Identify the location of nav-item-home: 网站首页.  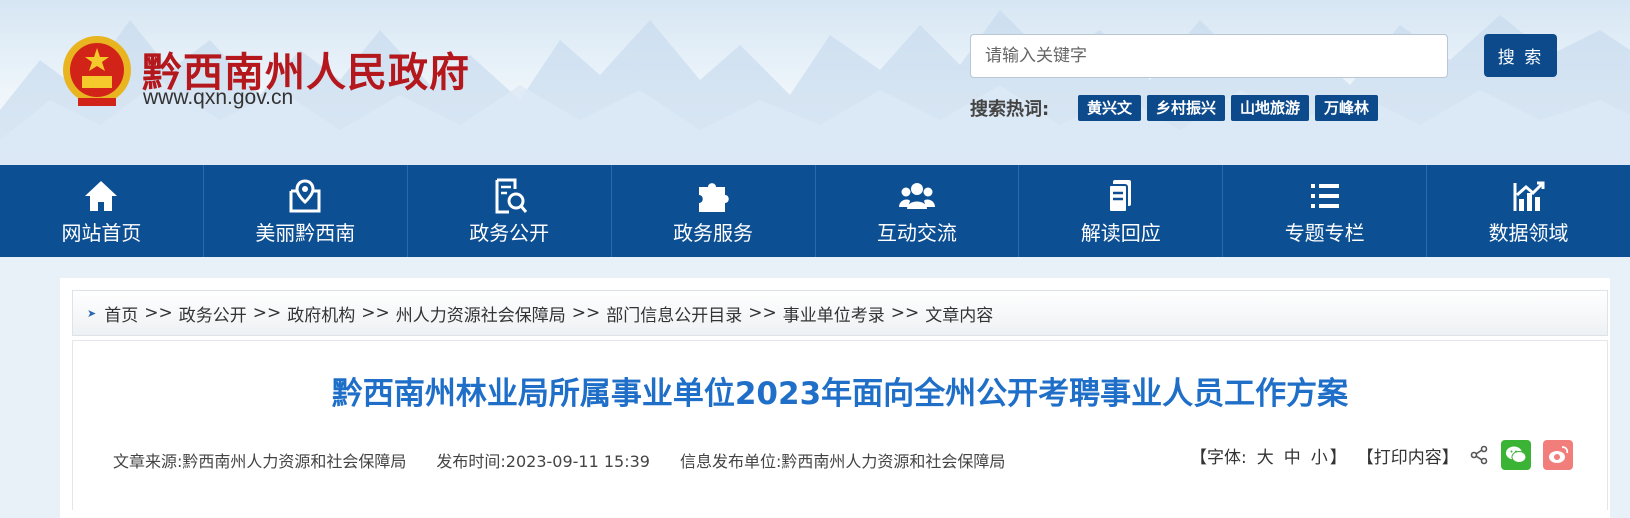
(102, 211).